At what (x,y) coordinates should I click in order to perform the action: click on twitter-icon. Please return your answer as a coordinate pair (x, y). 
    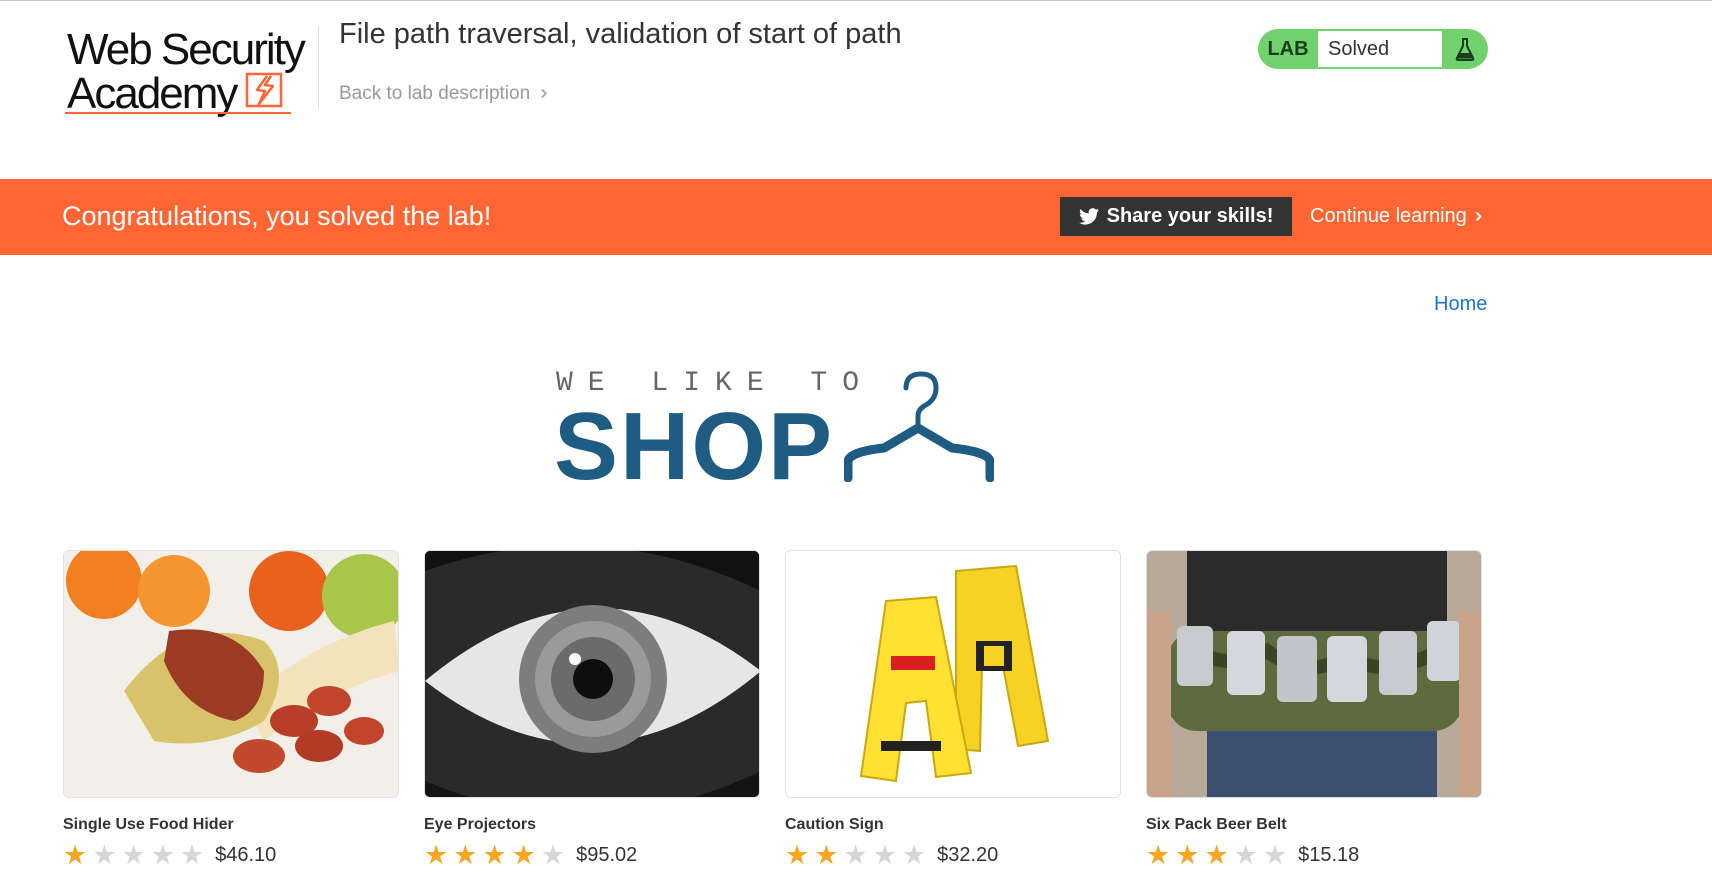
    Looking at the image, I should click on (1088, 216).